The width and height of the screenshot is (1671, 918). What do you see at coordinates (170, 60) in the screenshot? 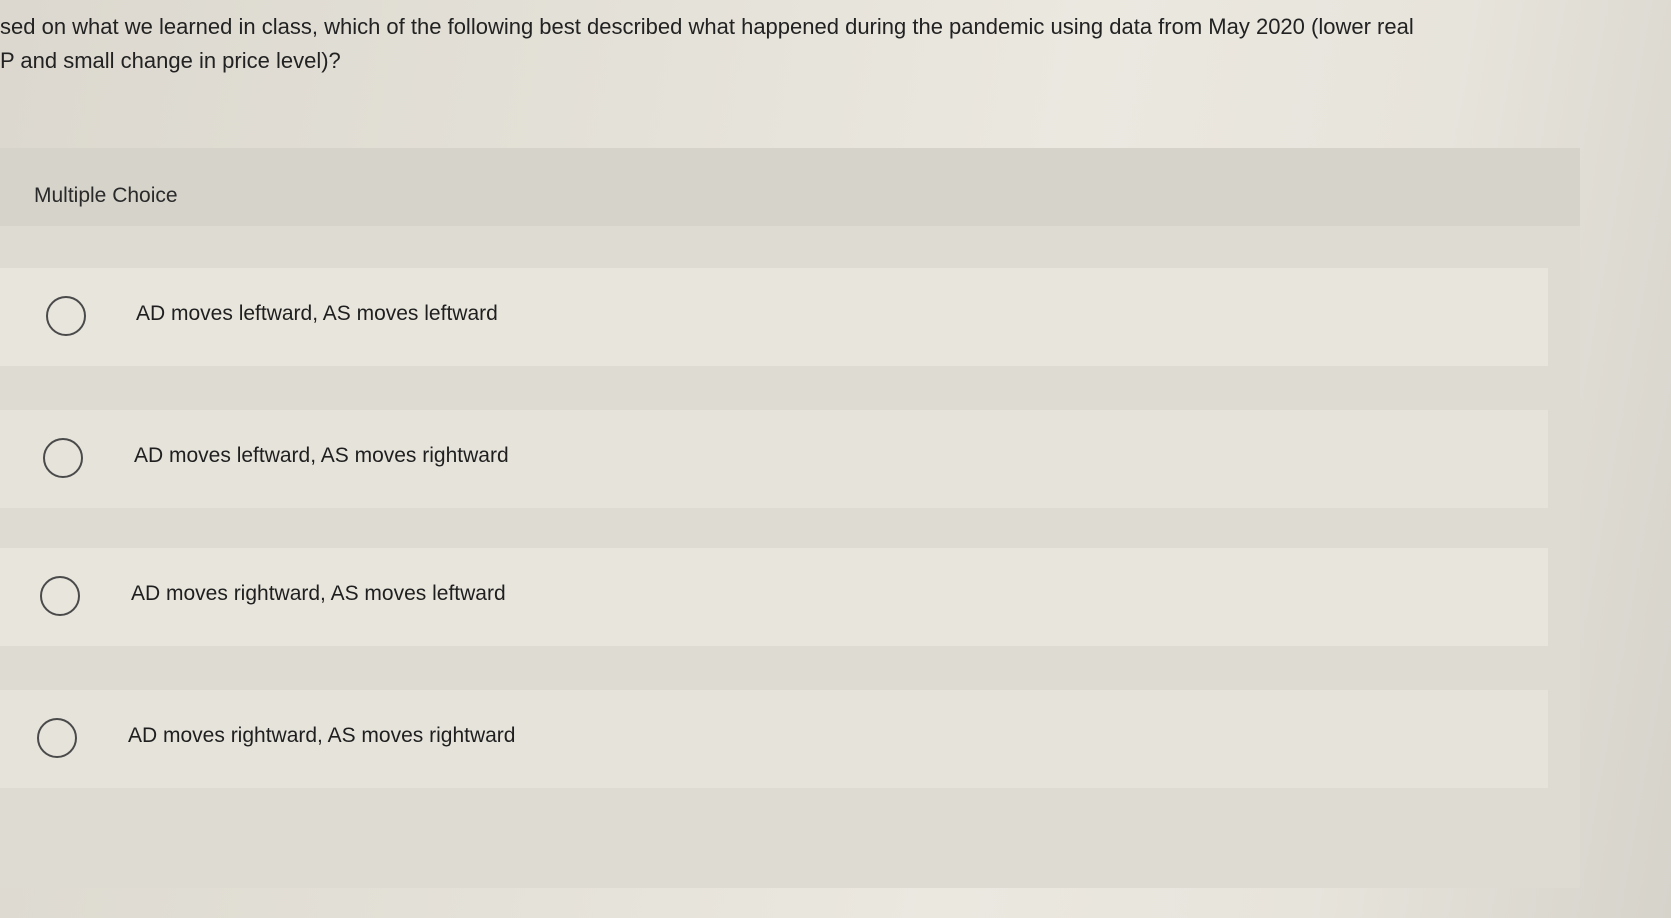
I see `question-line-2: P and small change in price level)?` at bounding box center [170, 60].